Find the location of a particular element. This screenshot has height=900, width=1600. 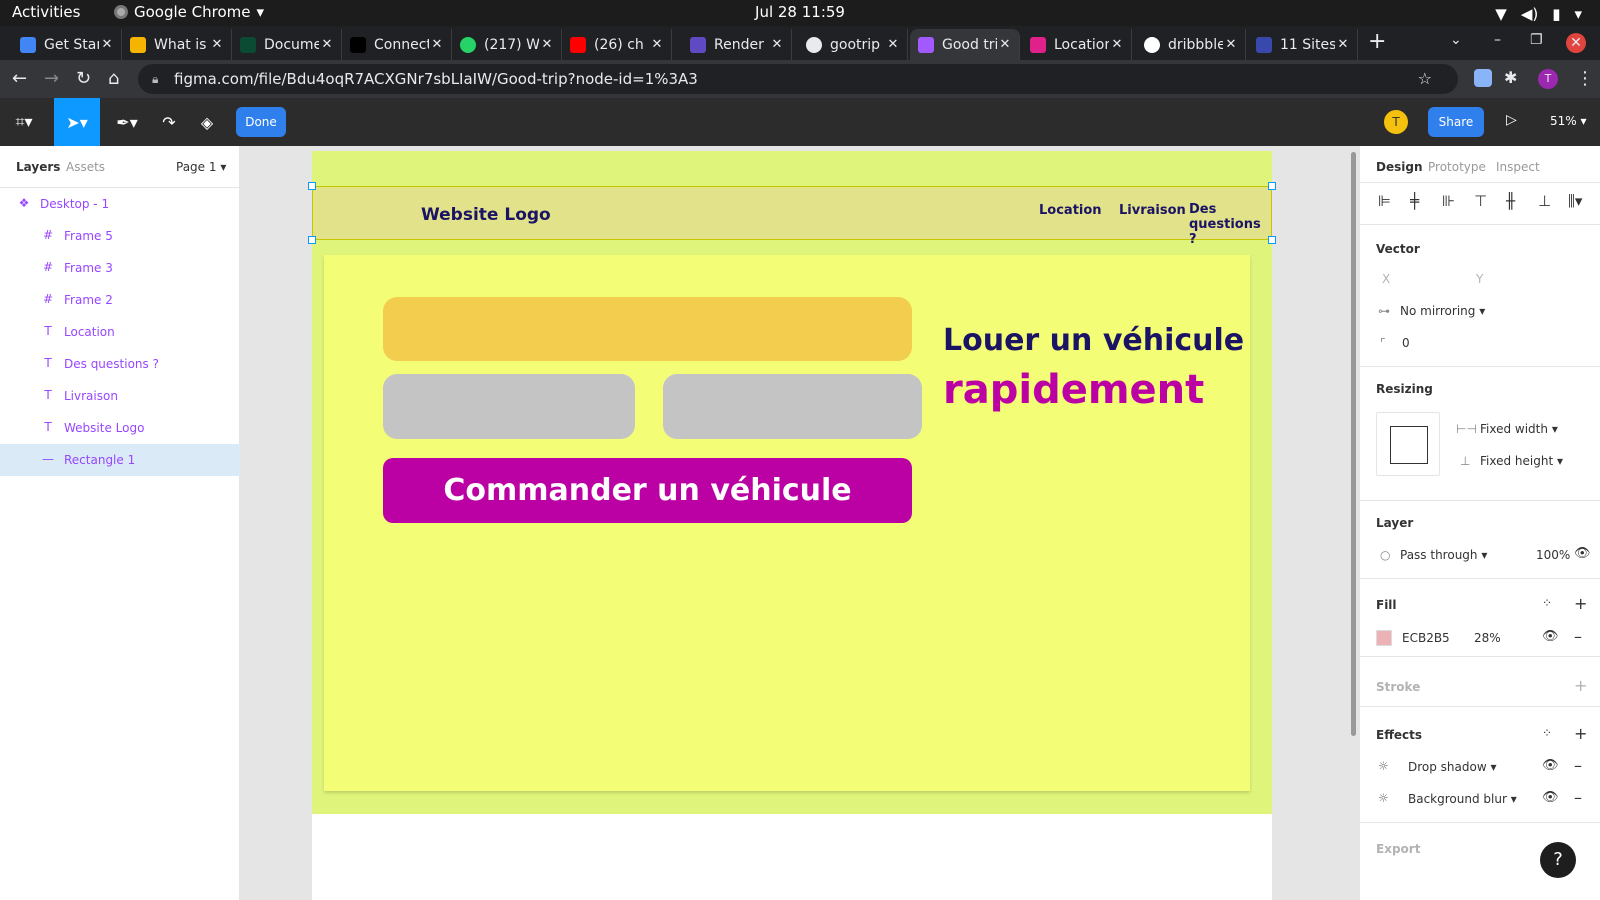

nav-link-questions: Des questions ? is located at coordinates (1230, 224).